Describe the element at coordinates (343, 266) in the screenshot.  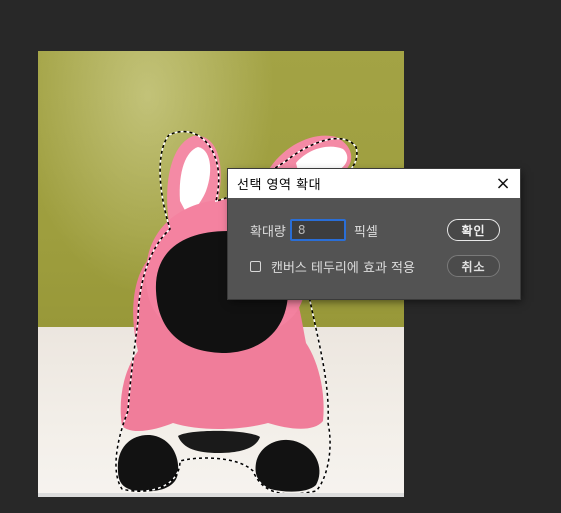
I see `apply-canvas-label: 캔버스 테두리에 효과 적용` at that location.